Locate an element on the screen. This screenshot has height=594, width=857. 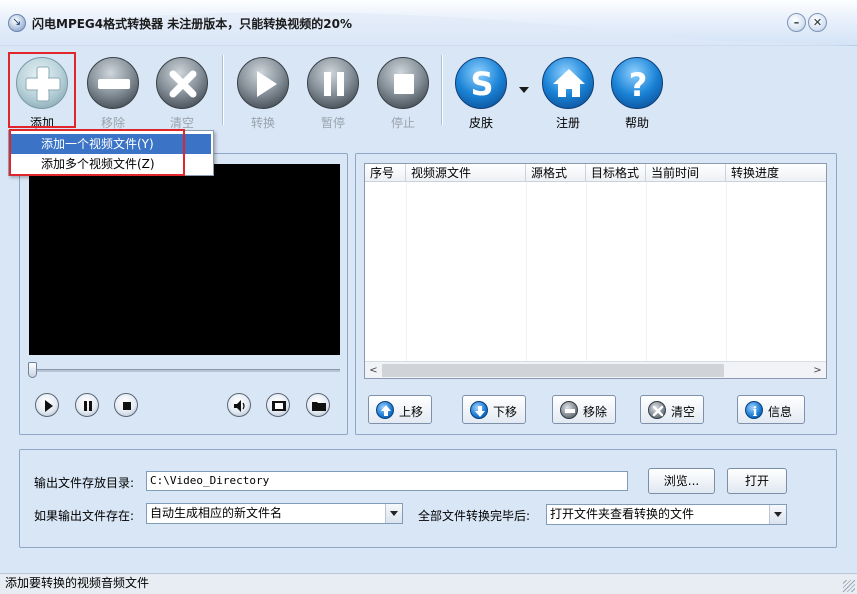
title-bar: 闪电MPEG4格式转换器 未注册版本，只能转换视频的20% – ✕ is located at coordinates (428, 23).